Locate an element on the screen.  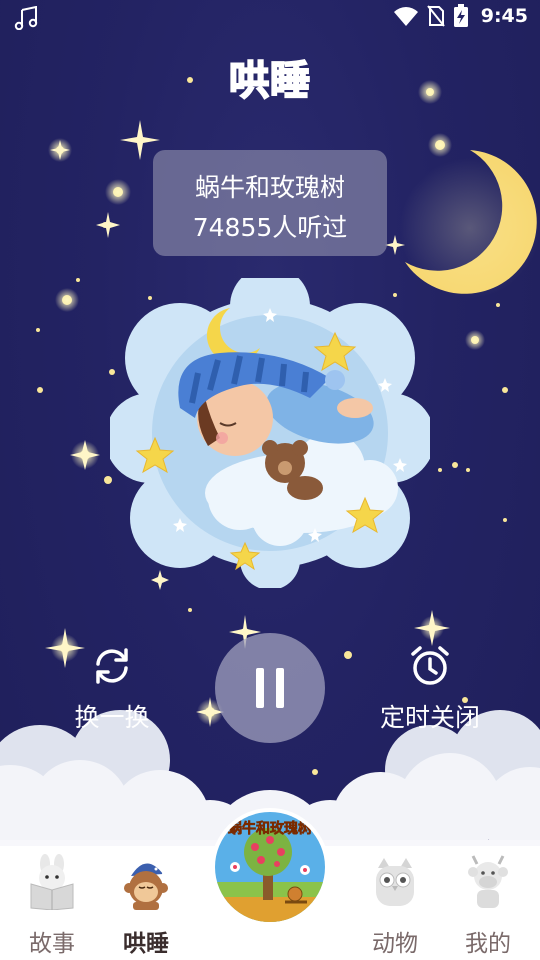
tab-label: 我的 is located at coordinates (488, 944).